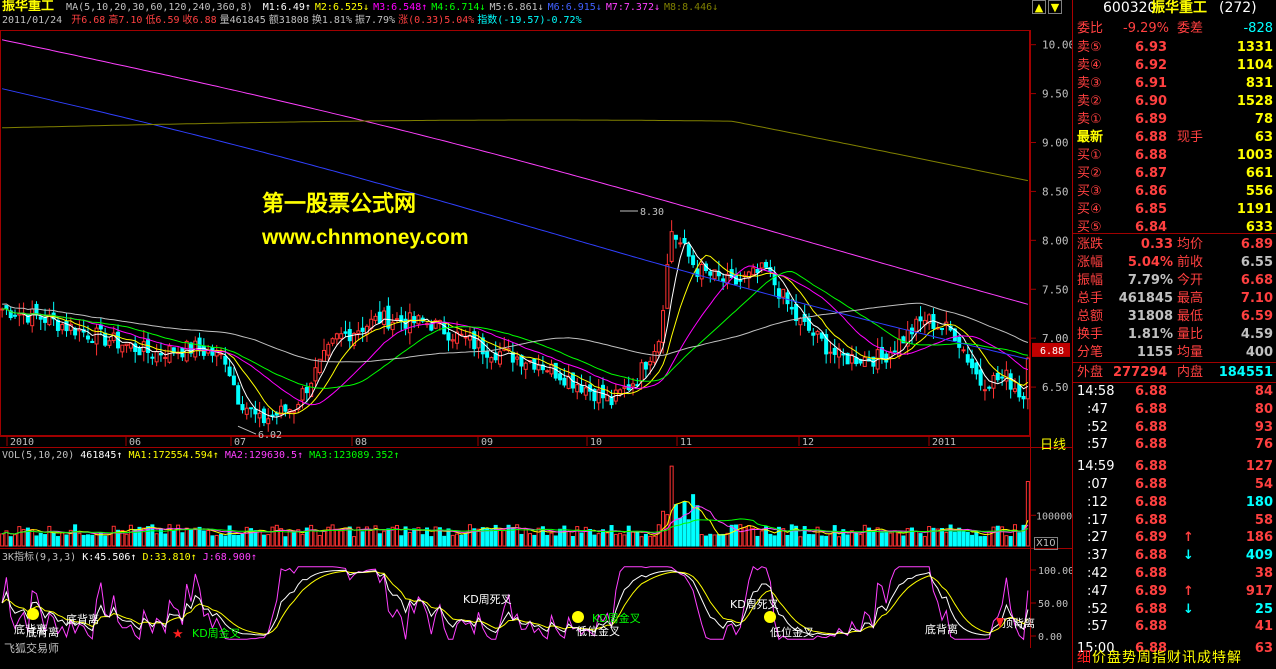 The height and width of the screenshot is (669, 1276). Describe the element at coordinates (1174, 466) in the screenshot. I see `tick-row: 14:59 6.88 127` at that location.